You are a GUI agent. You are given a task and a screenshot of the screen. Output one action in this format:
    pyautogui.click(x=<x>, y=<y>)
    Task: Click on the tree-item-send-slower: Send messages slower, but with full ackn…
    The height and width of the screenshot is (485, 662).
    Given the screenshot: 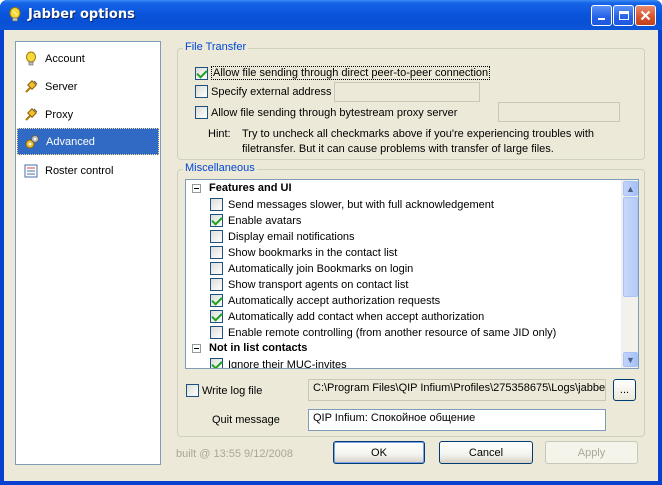 What is the action you would take?
    pyautogui.click(x=352, y=204)
    